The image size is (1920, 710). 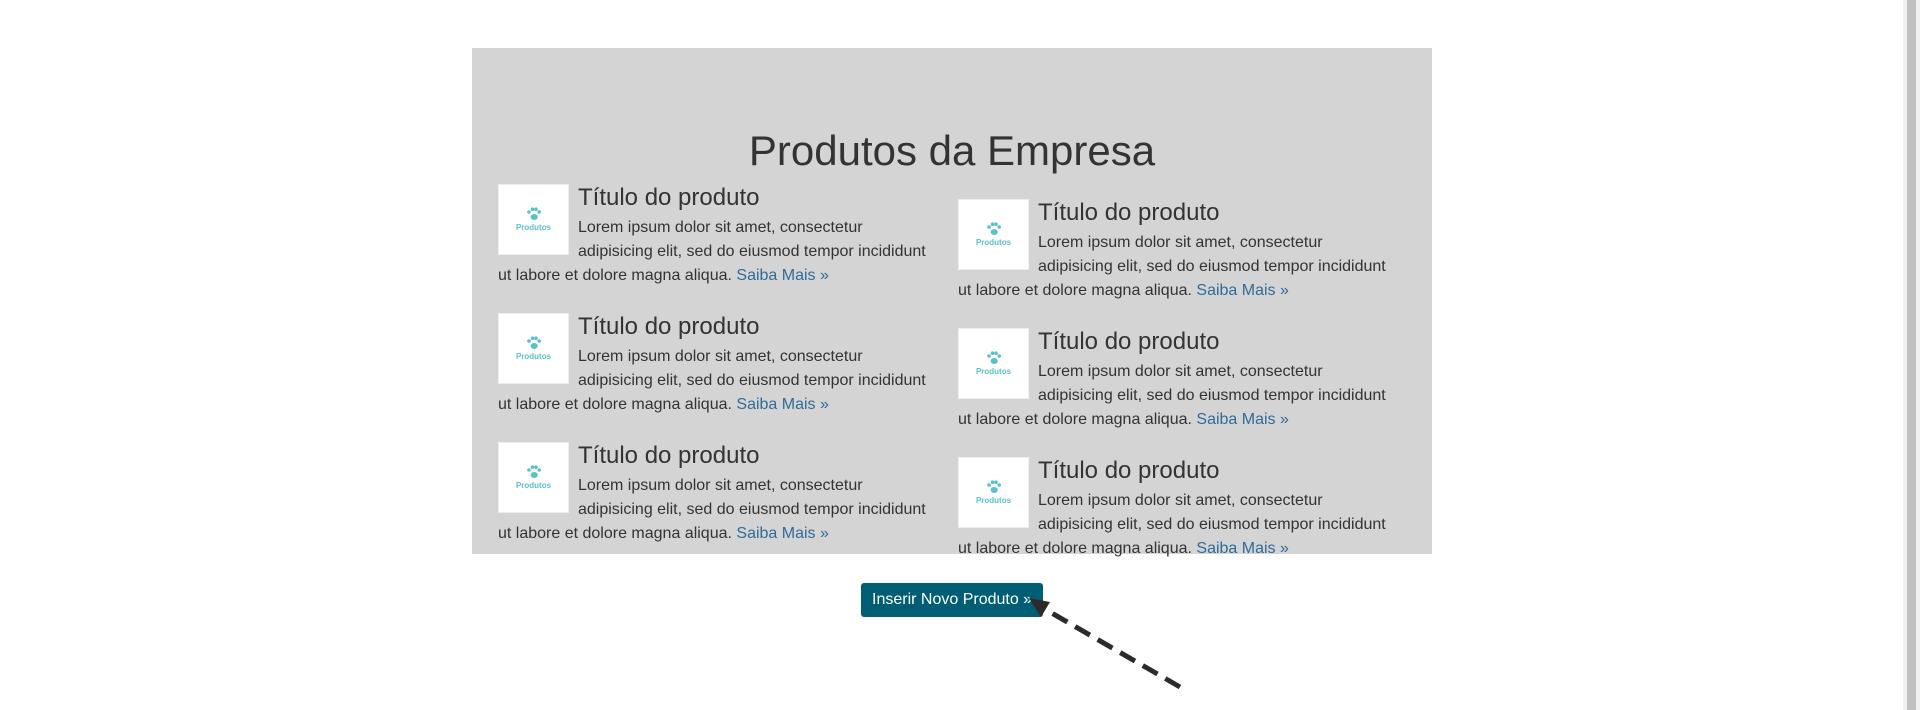 I want to click on vertical-scrollbar, so click(x=1911, y=355).